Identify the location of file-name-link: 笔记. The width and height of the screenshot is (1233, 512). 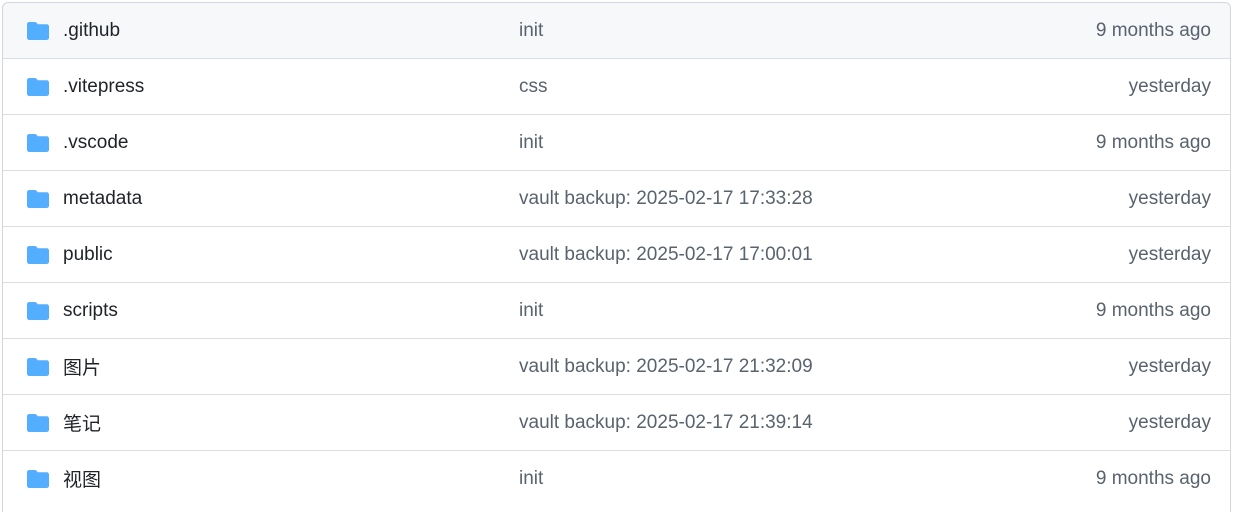
(82, 422).